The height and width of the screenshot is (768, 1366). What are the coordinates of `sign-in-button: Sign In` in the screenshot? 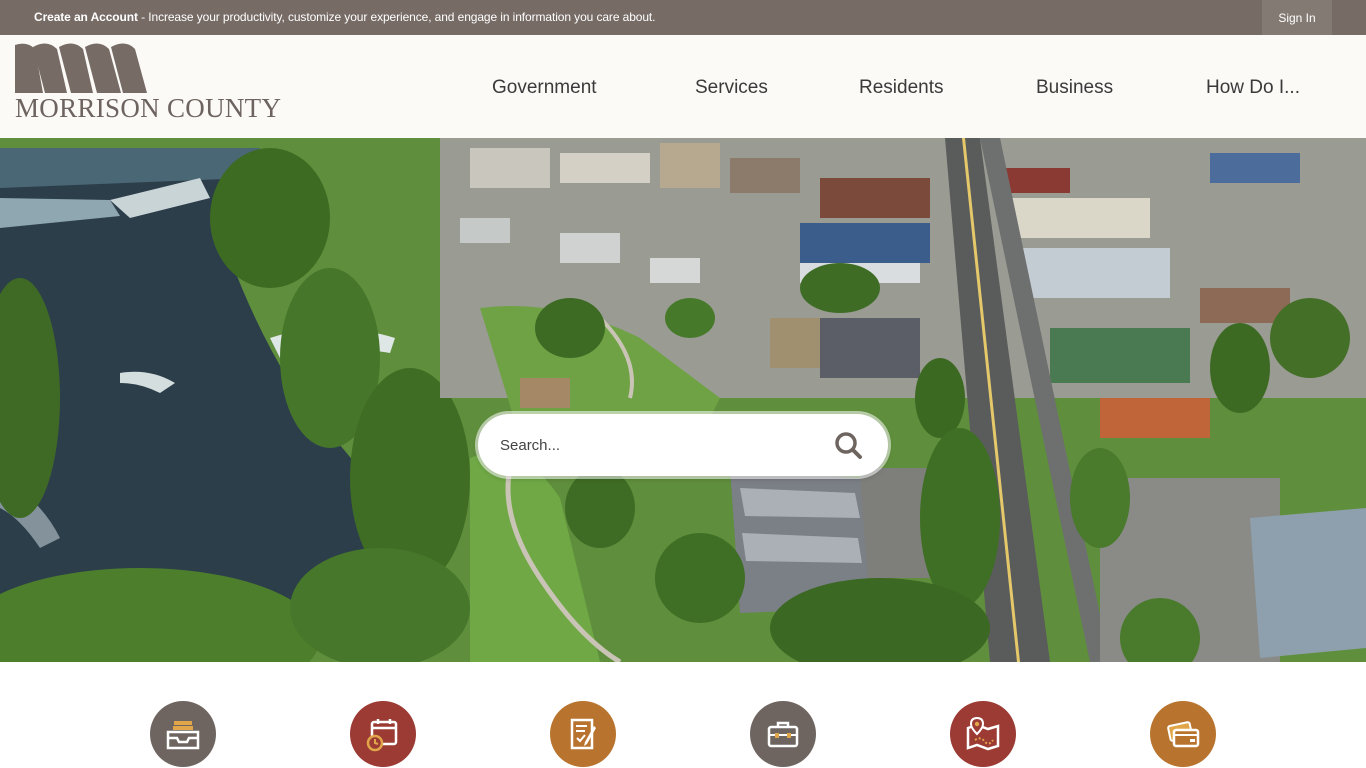 It's located at (1297, 17).